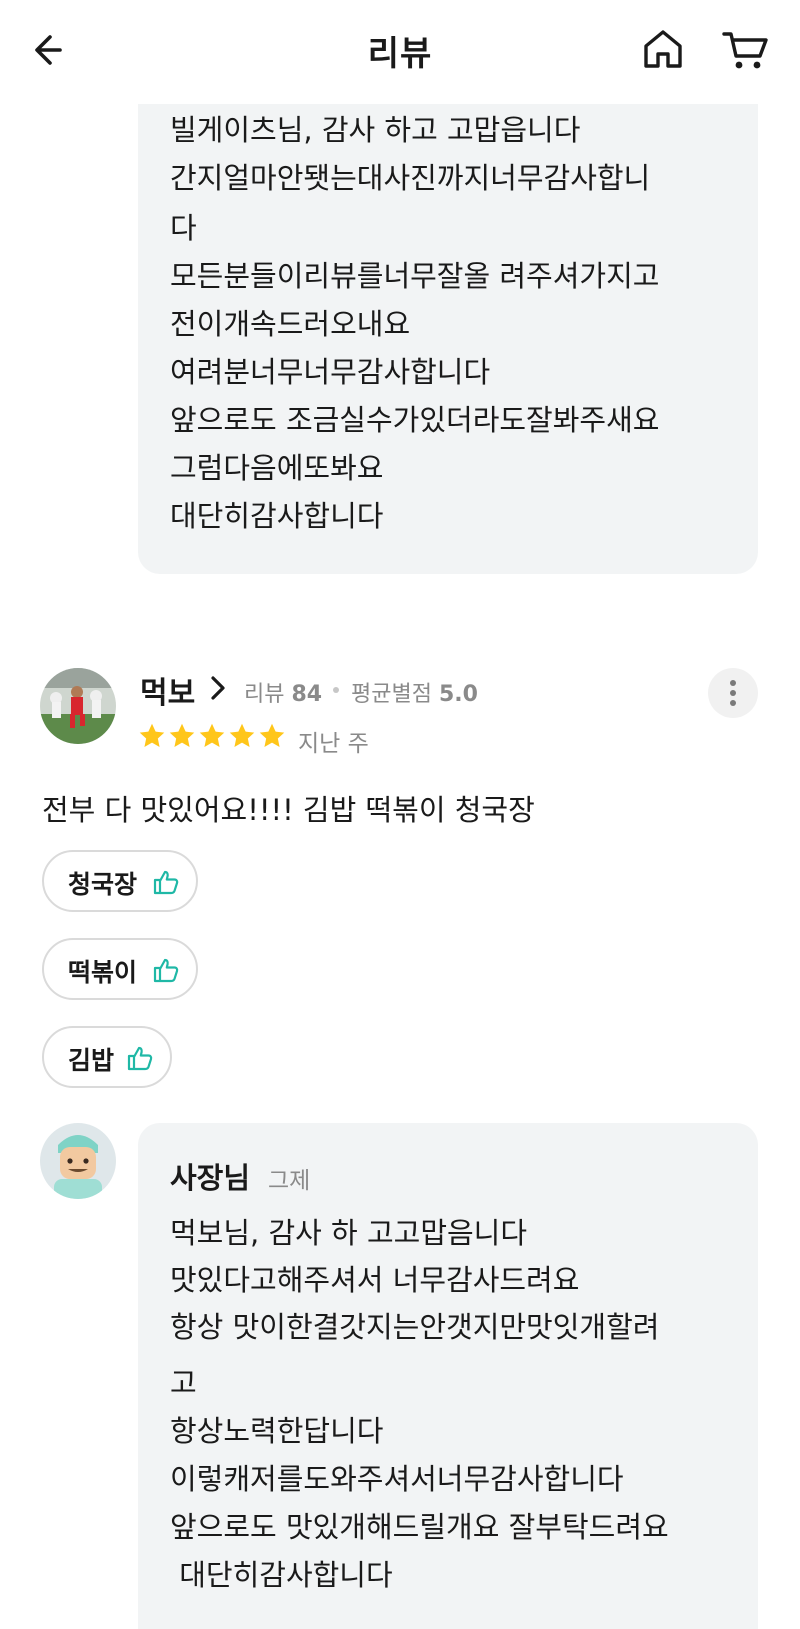 The width and height of the screenshot is (800, 1629). I want to click on home-button, so click(663, 49).